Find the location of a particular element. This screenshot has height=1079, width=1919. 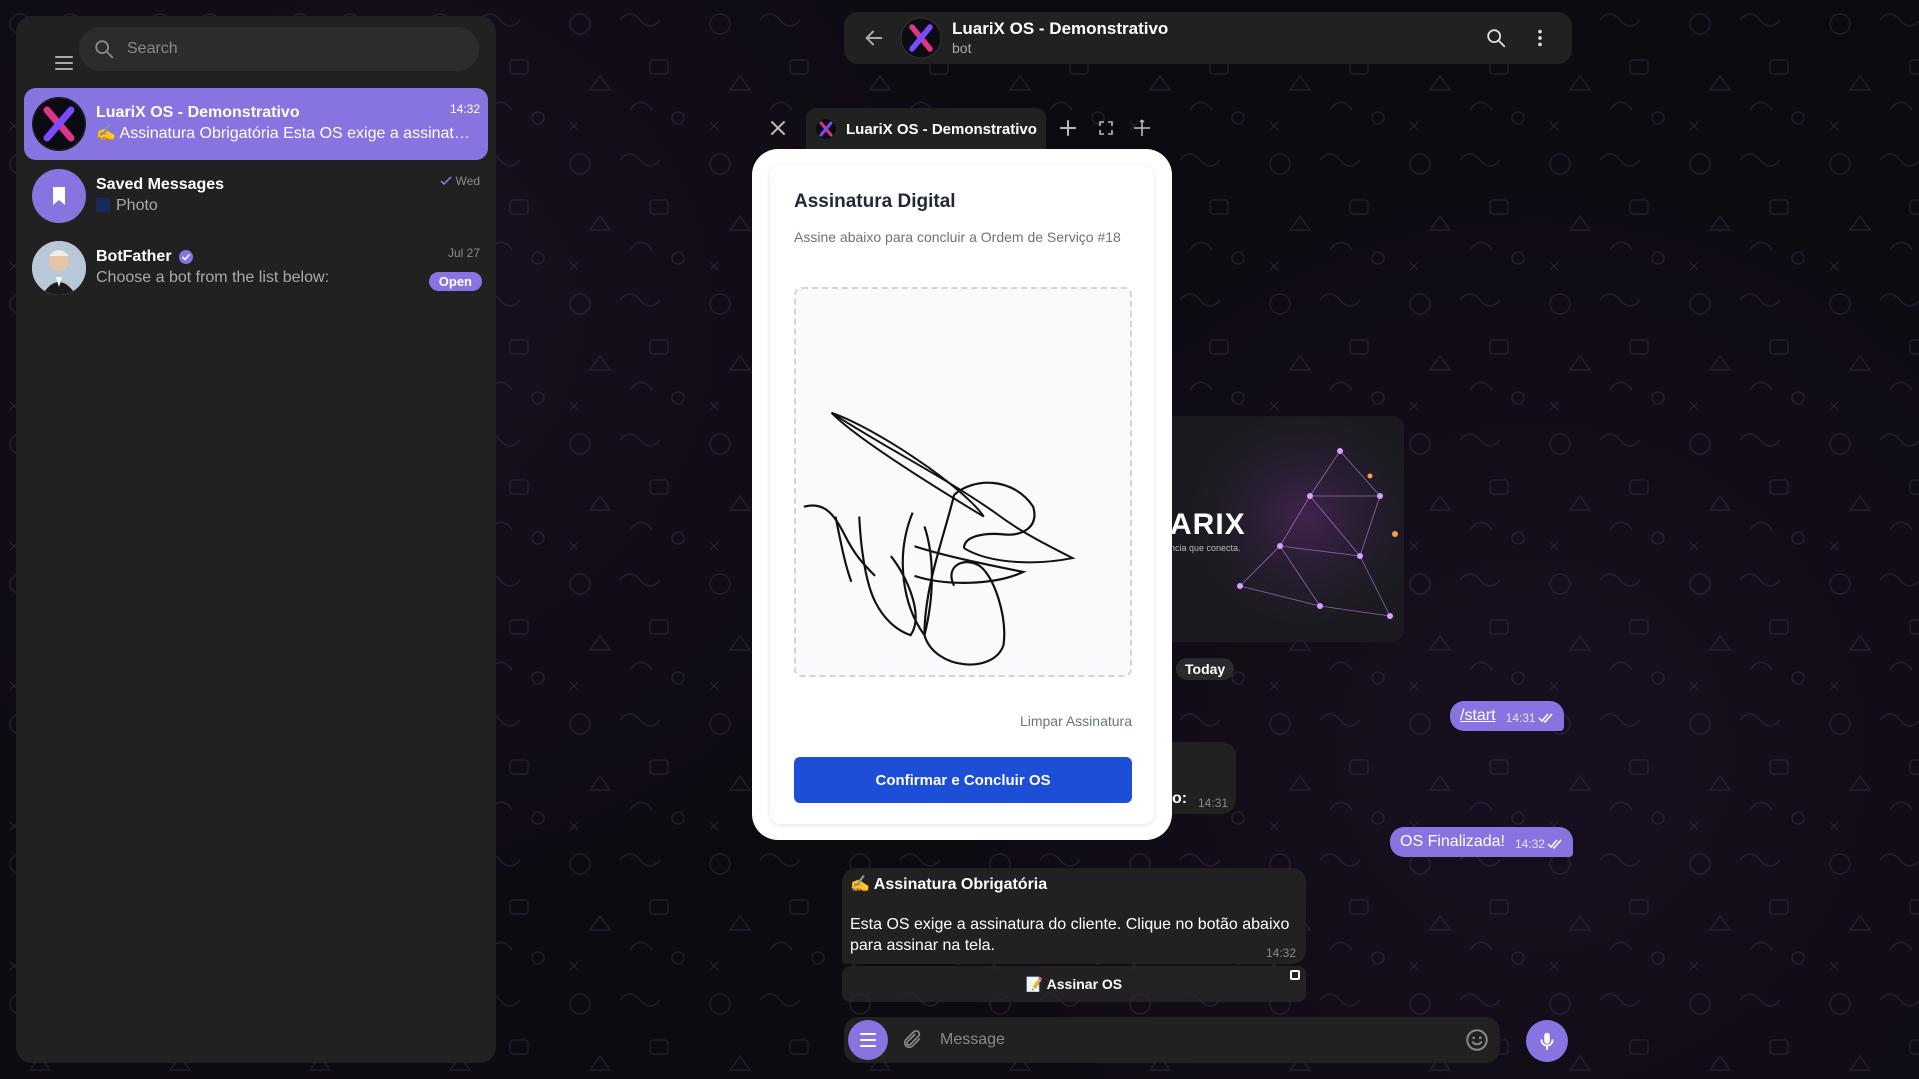

back-button is located at coordinates (874, 38).